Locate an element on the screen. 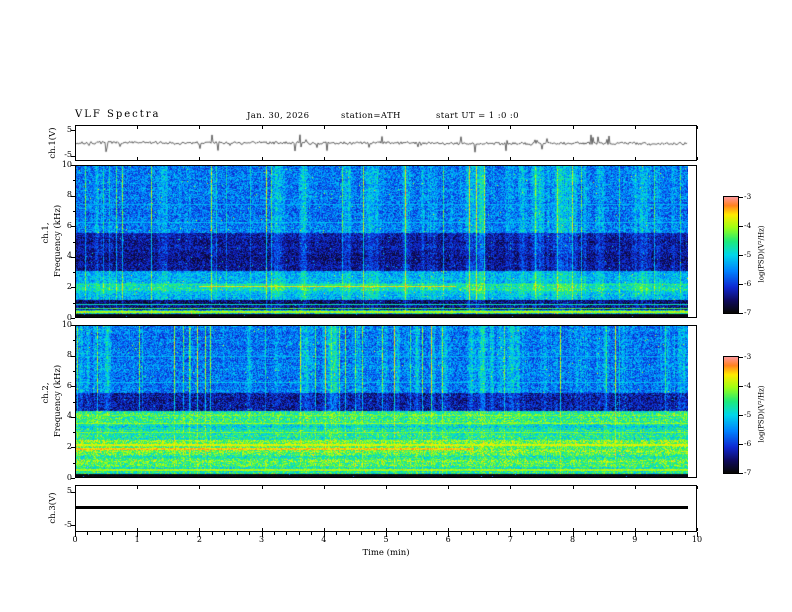 This screenshot has height=612, width=792. ch1-spectrogram-ylabel-line1: ch.1, is located at coordinates (45, 233).